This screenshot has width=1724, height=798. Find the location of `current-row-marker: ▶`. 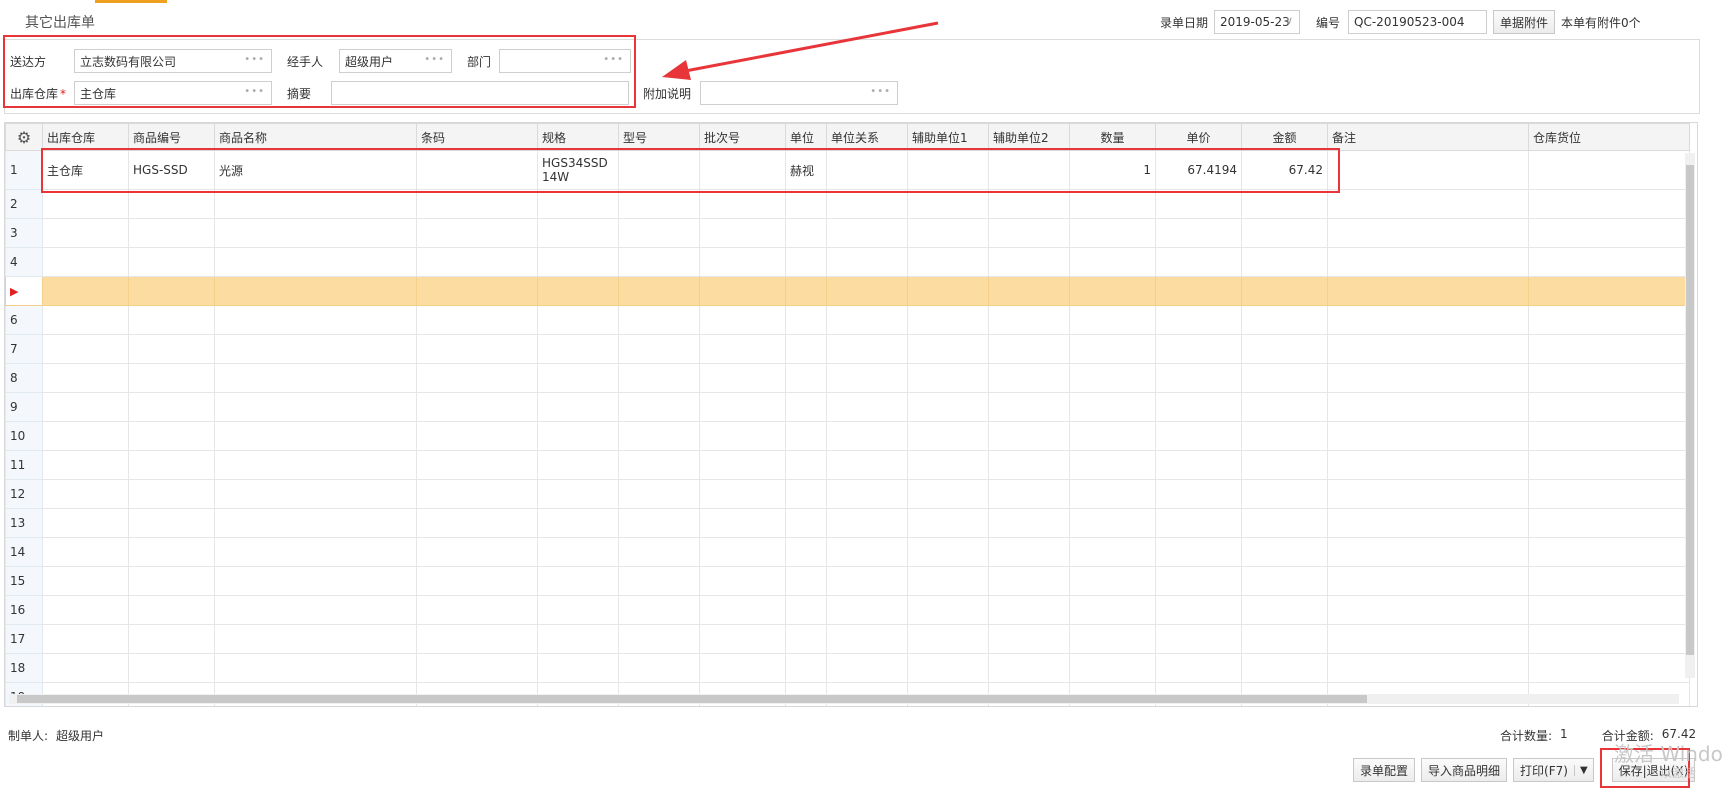

current-row-marker: ▶ is located at coordinates (24, 291).